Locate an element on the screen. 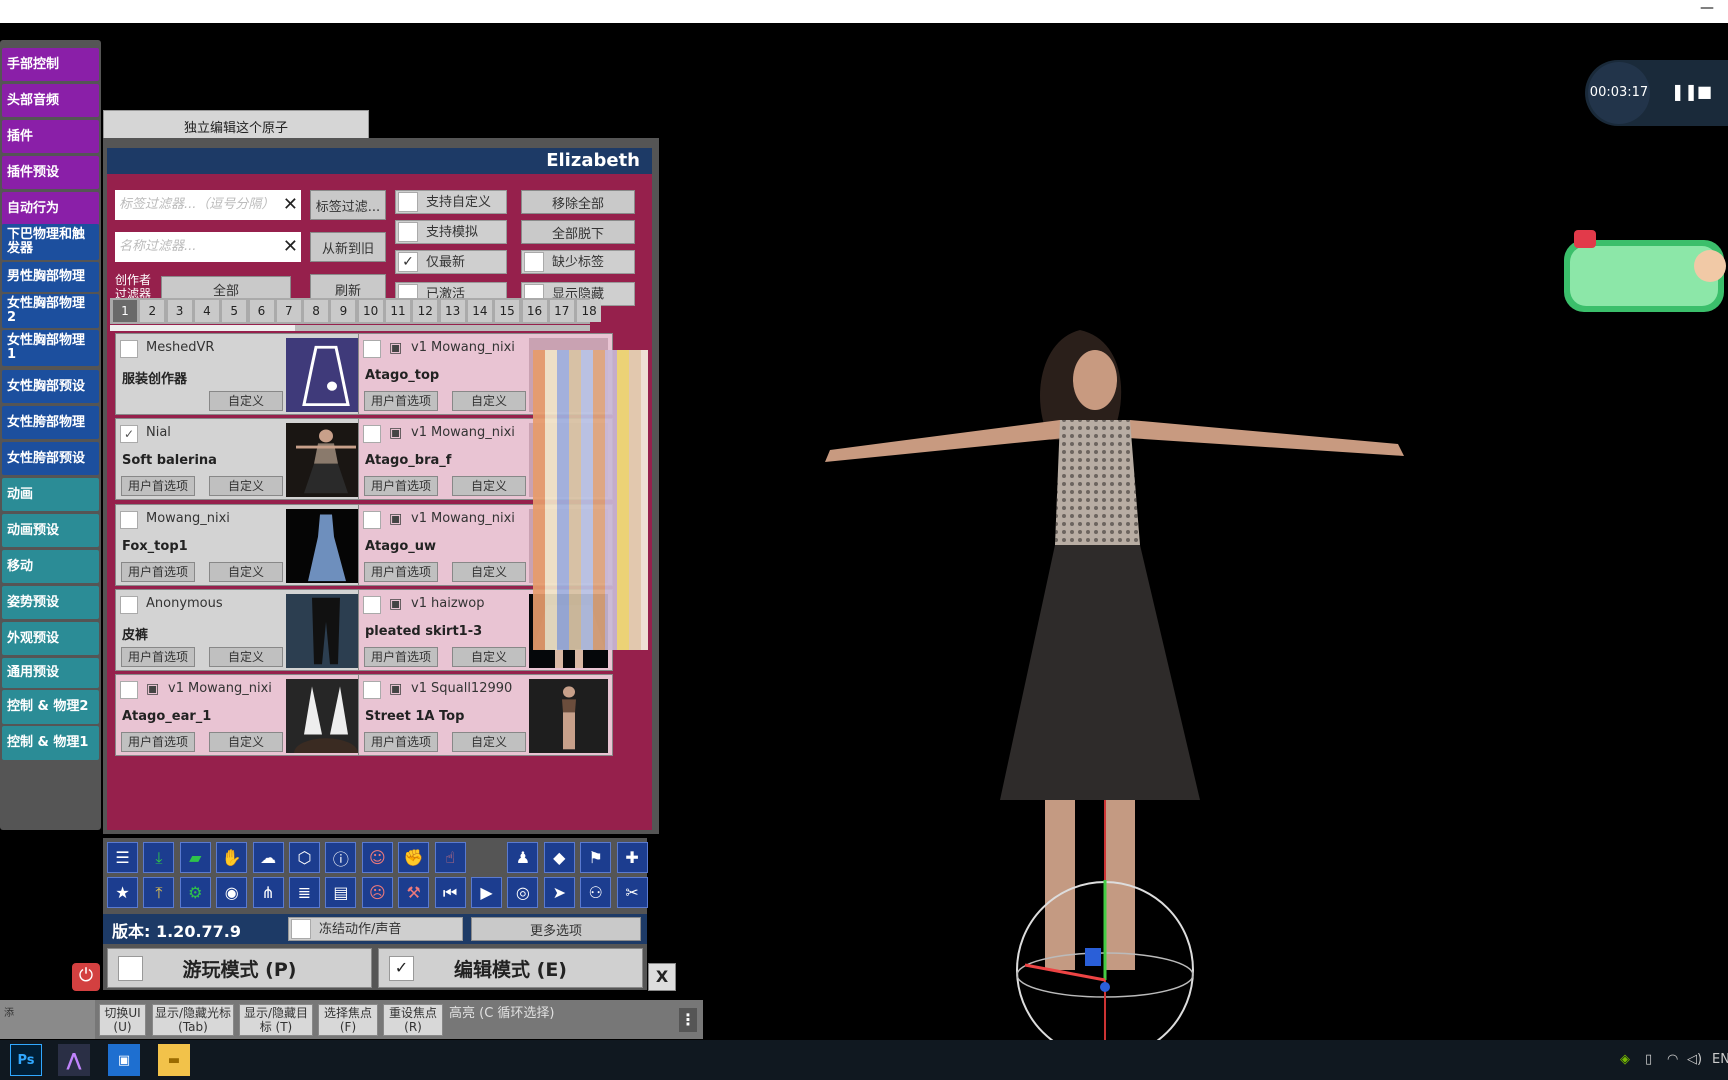 This screenshot has height=1080, width=1728. hotkey-button: 重设焦点 (R) is located at coordinates (413, 1020).